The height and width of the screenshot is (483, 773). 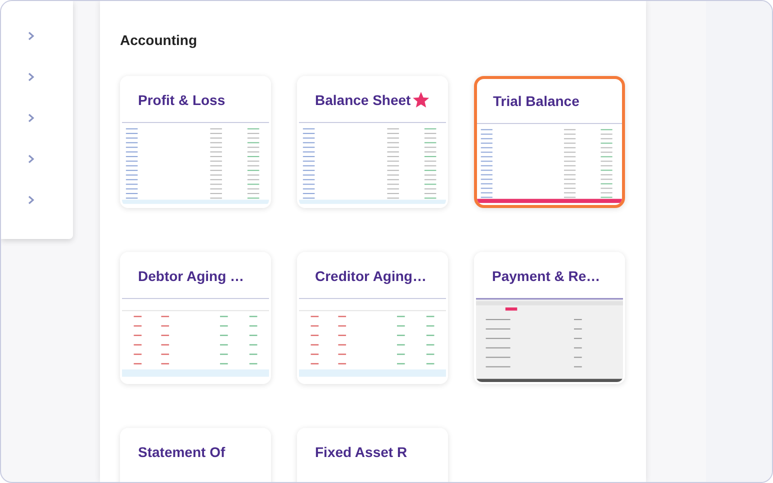 I want to click on card-title: Trial Balance, so click(x=536, y=101).